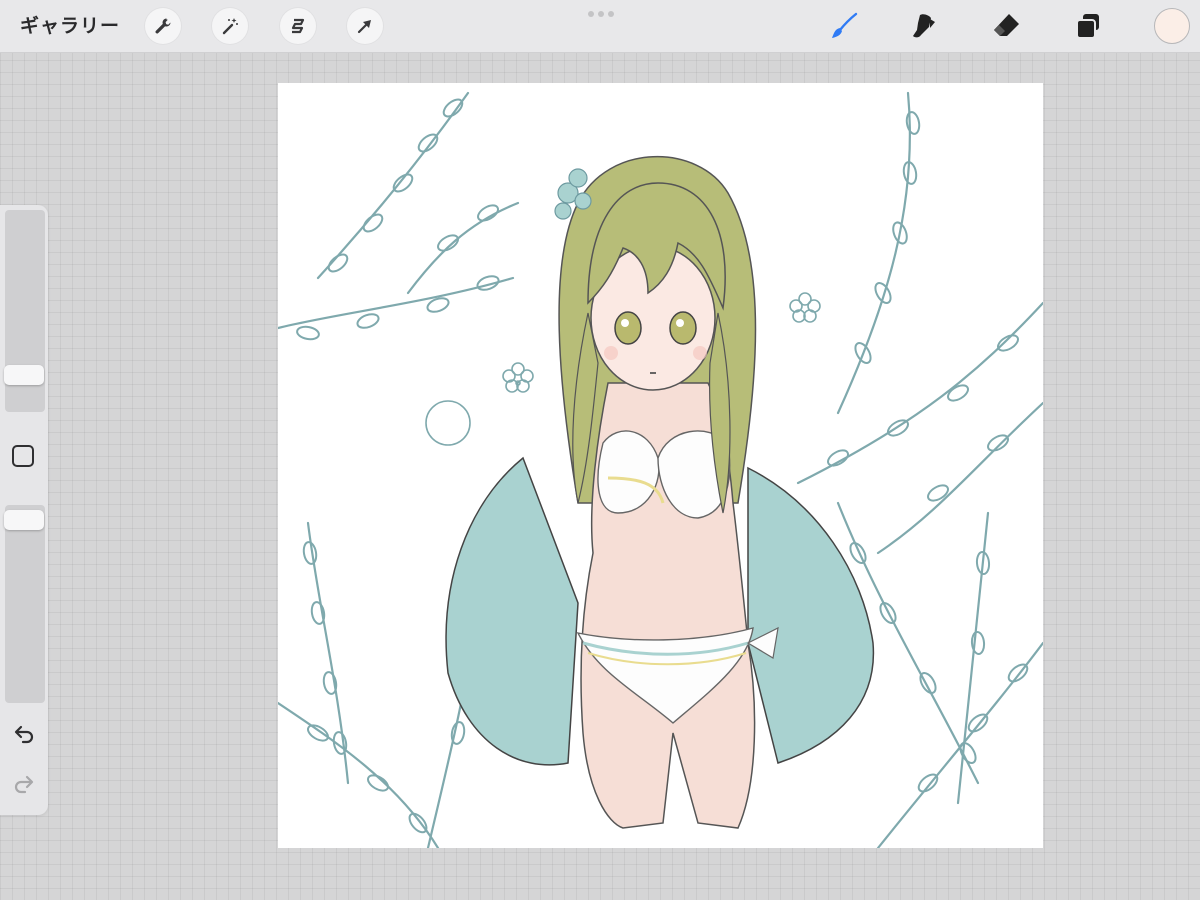 The height and width of the screenshot is (900, 1200). I want to click on brush-icon, so click(845, 25).